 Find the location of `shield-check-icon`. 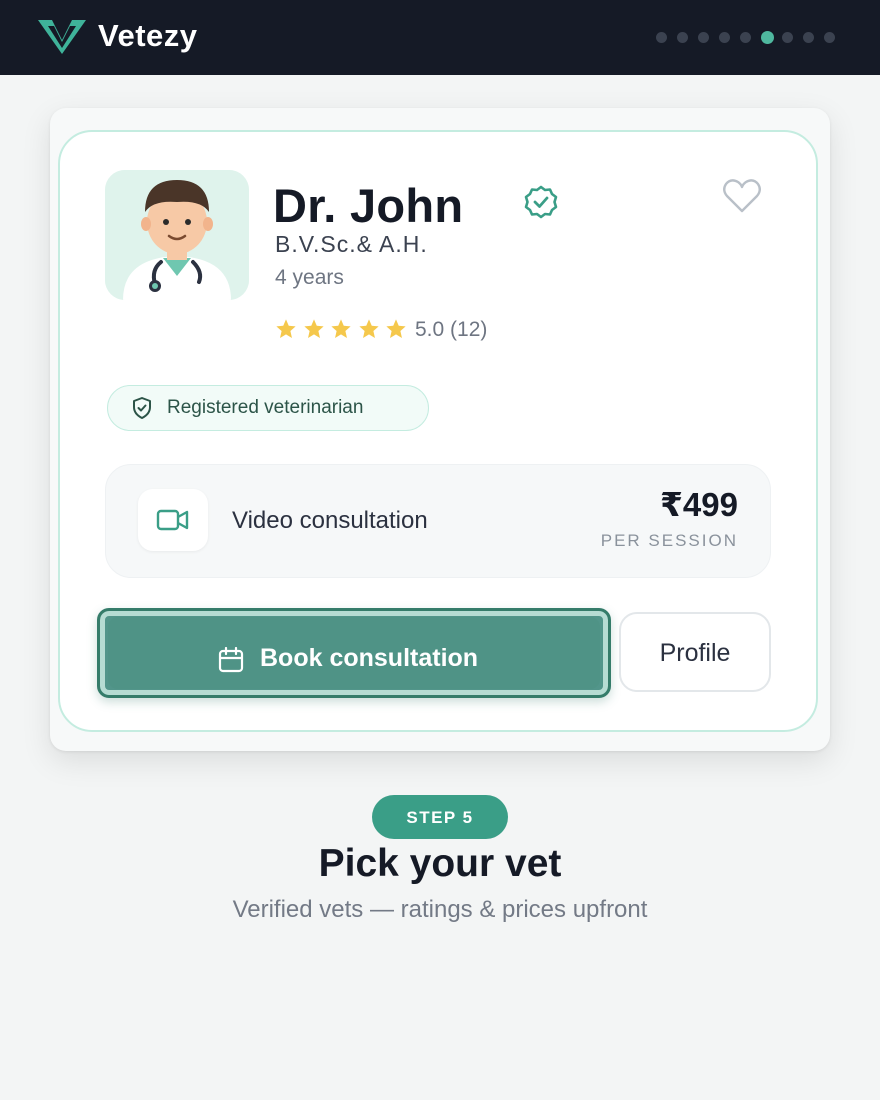

shield-check-icon is located at coordinates (142, 408).